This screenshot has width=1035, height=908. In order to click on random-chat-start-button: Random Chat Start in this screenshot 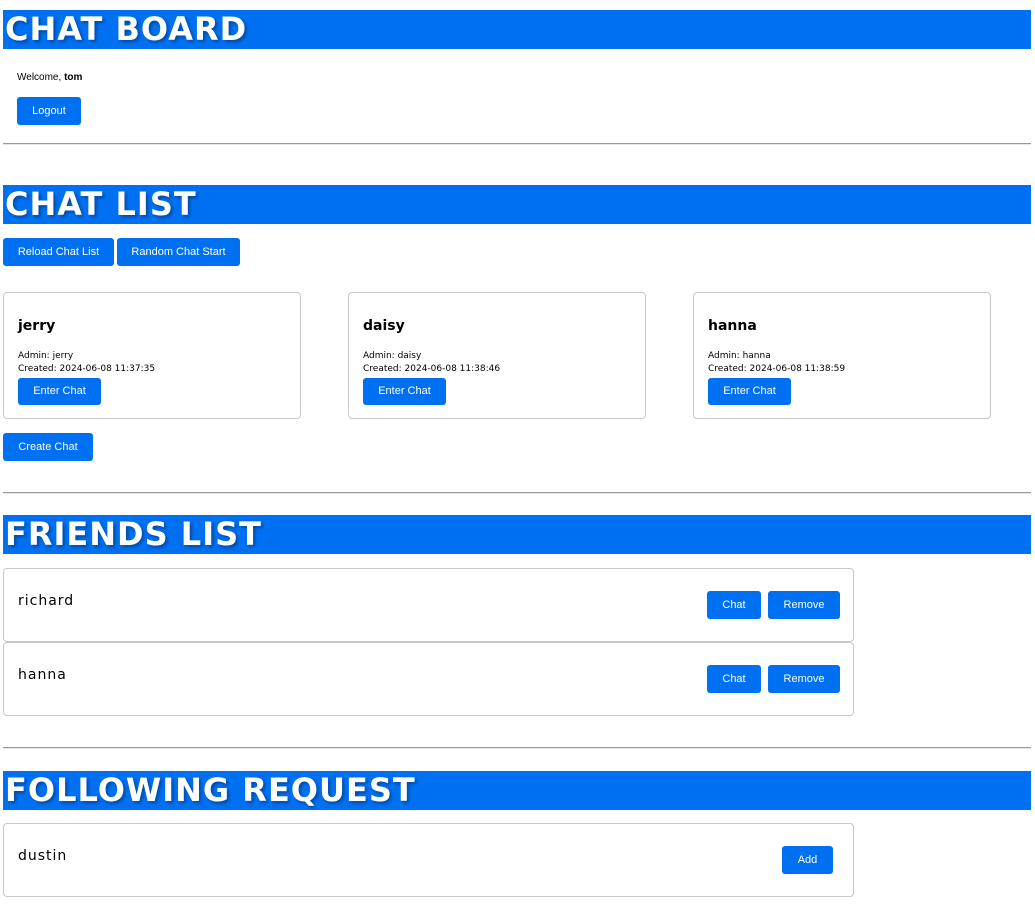, I will do `click(178, 252)`.